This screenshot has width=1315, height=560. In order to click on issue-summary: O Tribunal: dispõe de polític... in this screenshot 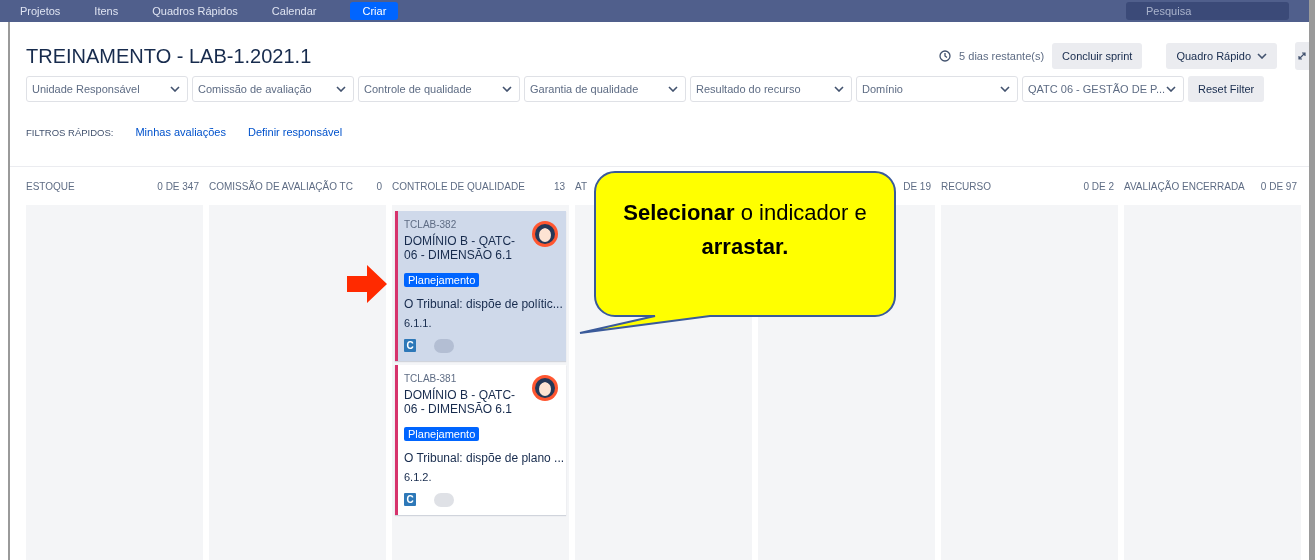, I will do `click(483, 303)`.